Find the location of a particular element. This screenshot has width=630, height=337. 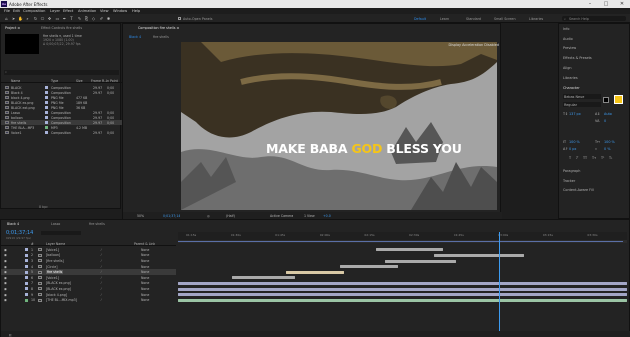

zoom-tool-icon: ⌕ is located at coordinates (27, 18).